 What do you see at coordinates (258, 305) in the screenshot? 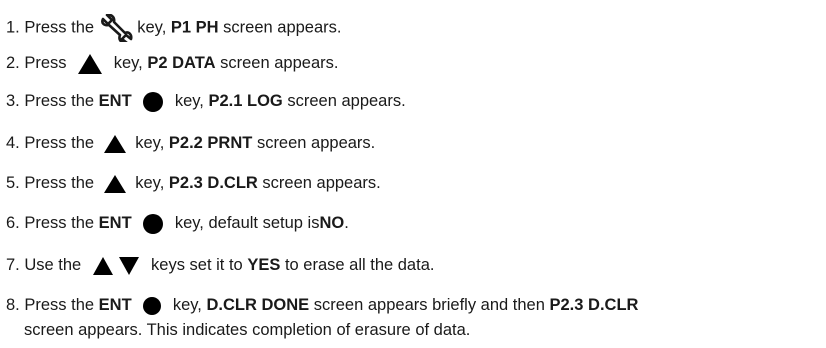
I see `screen-name: D.CLR DONE` at bounding box center [258, 305].